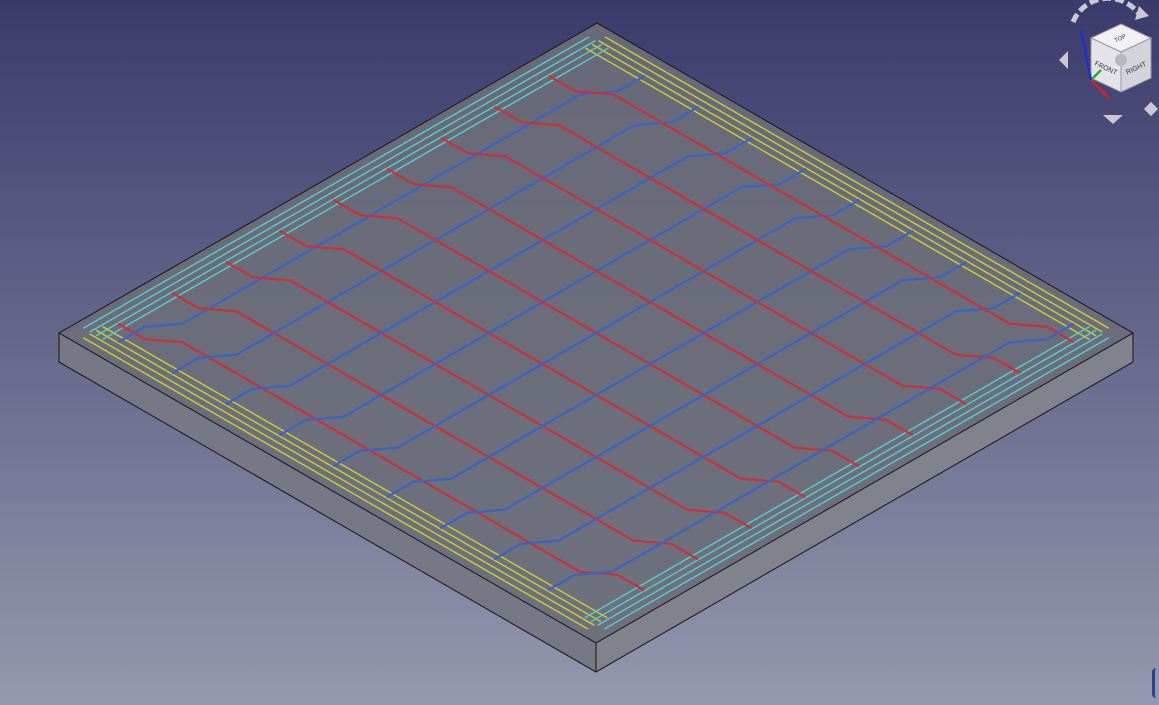  I want to click on view-left-arrow-icon, so click(1063, 60).